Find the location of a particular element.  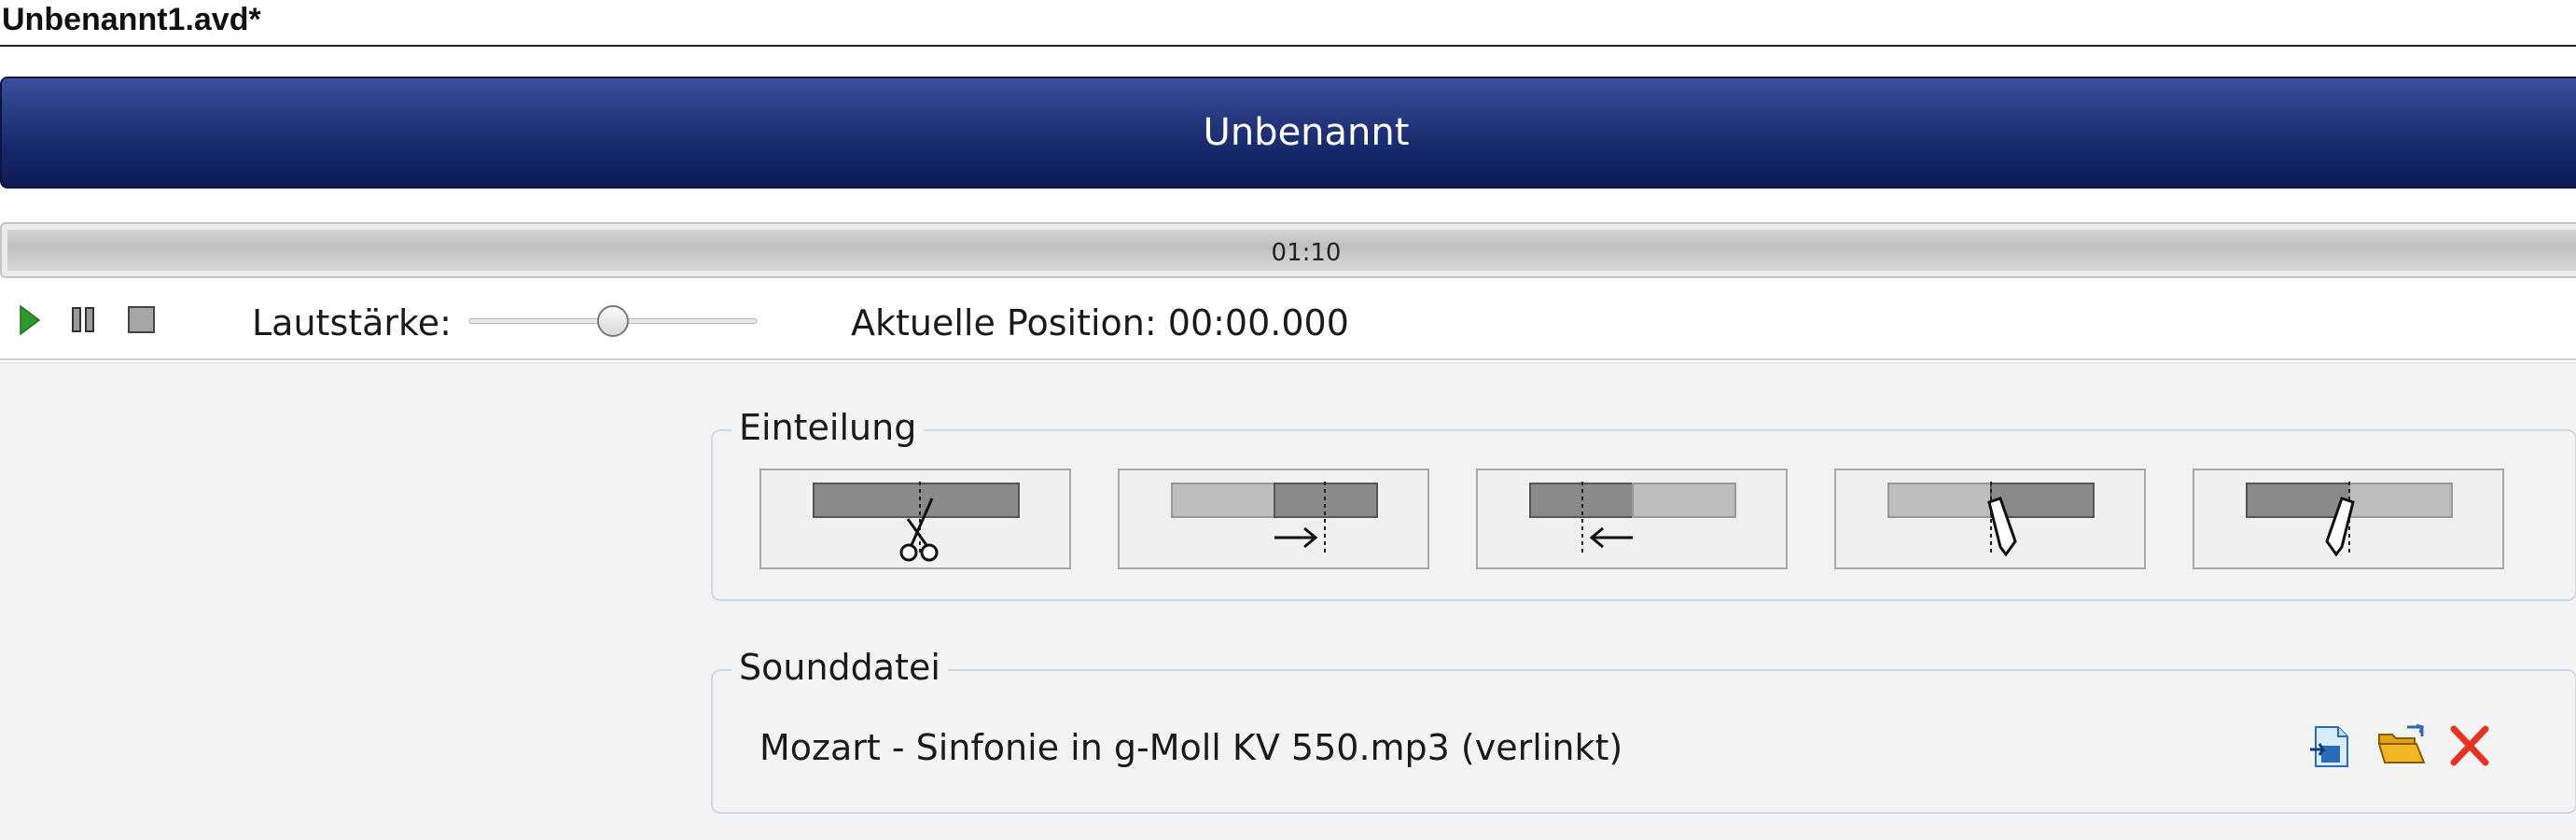

volume-label: Lautstärke: is located at coordinates (352, 322).